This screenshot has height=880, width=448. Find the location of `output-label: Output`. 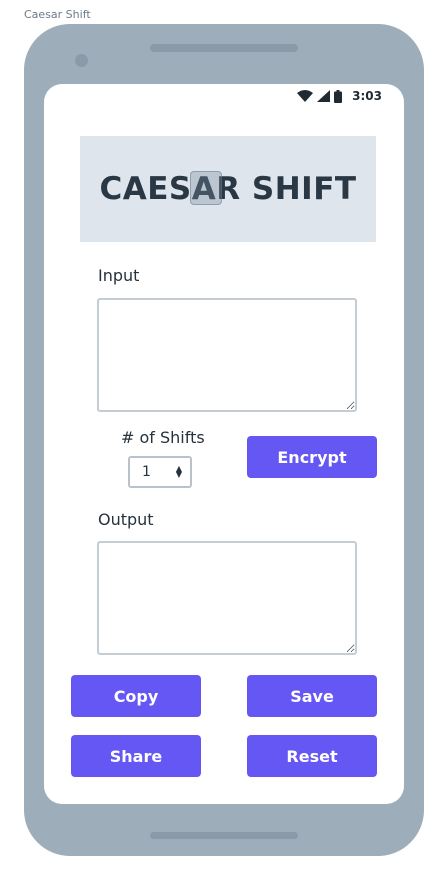

output-label: Output is located at coordinates (126, 519).